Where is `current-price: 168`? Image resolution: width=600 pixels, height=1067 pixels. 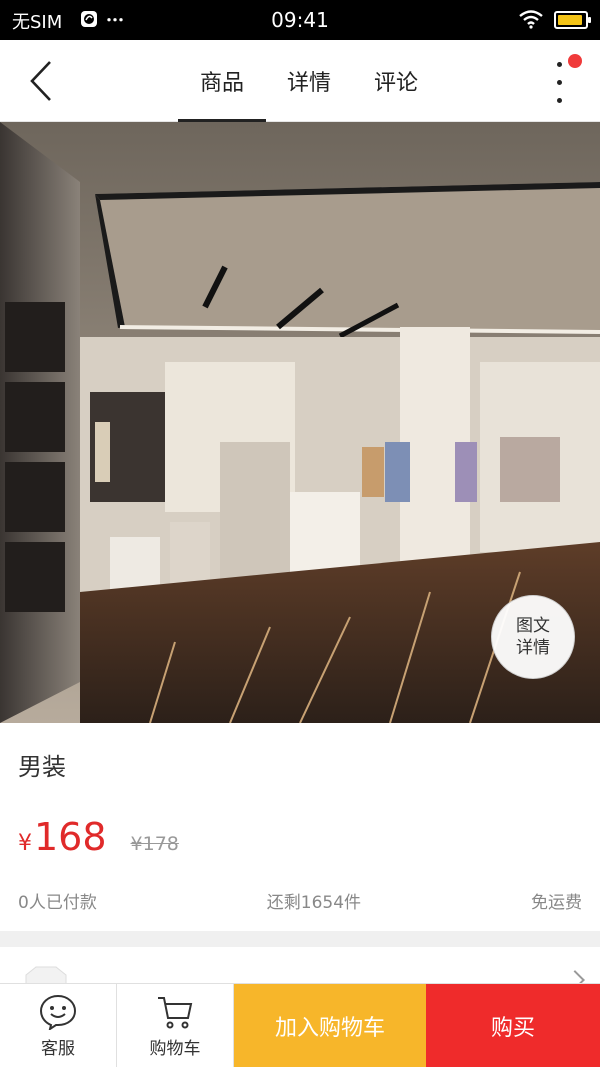
current-price: 168 is located at coordinates (70, 837).